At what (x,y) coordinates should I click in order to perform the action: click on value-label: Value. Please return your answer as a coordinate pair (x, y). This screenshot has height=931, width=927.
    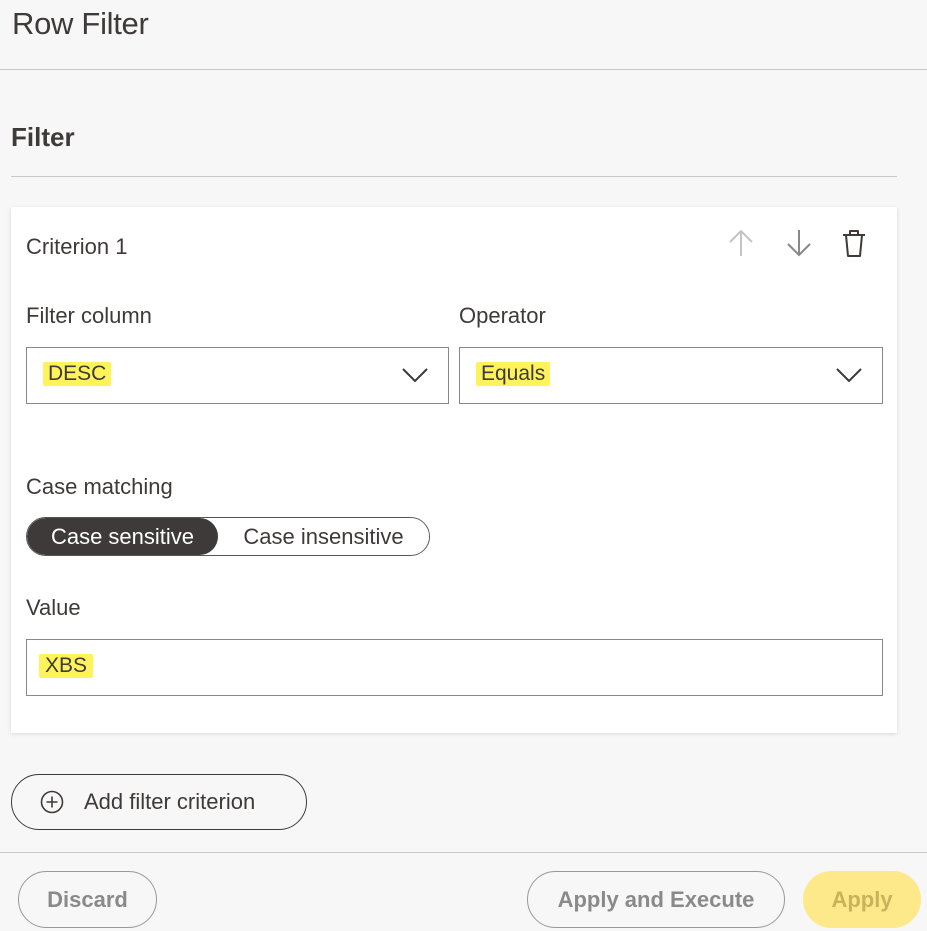
    Looking at the image, I should click on (53, 607).